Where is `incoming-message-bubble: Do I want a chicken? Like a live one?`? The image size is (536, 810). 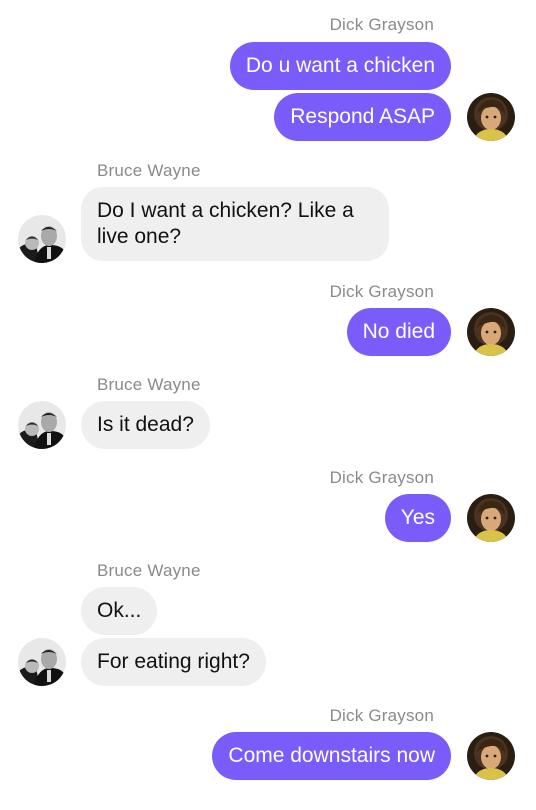
incoming-message-bubble: Do I want a chicken? Like a live one? is located at coordinates (235, 224).